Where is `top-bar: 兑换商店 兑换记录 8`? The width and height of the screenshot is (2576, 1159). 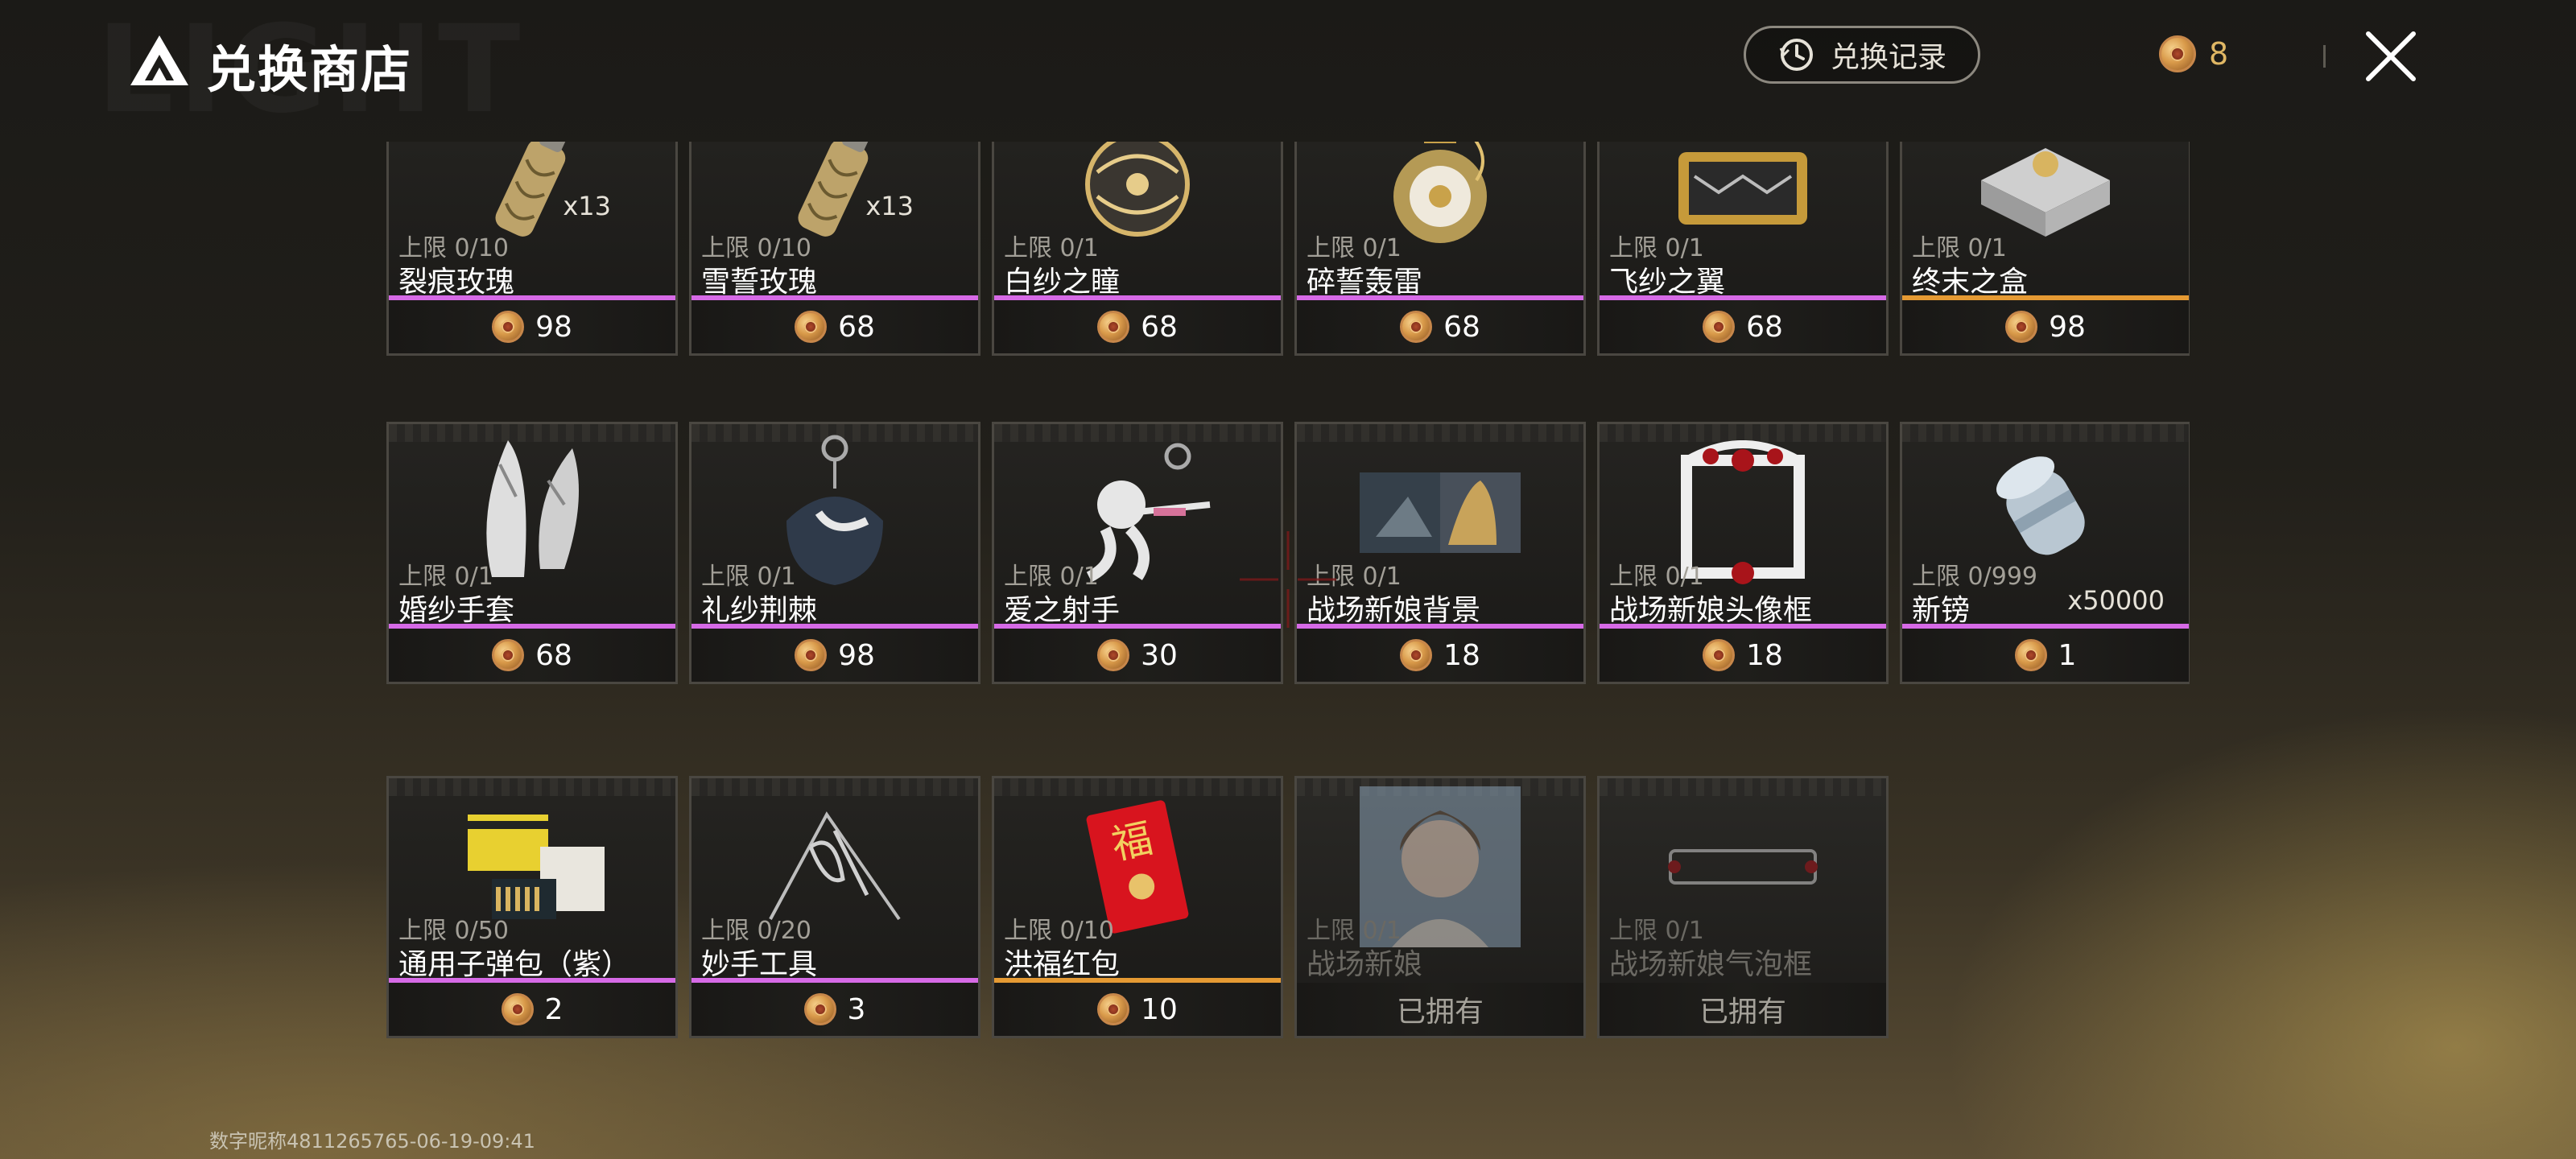
top-bar: 兑换商店 兑换记录 8 is located at coordinates (1288, 64).